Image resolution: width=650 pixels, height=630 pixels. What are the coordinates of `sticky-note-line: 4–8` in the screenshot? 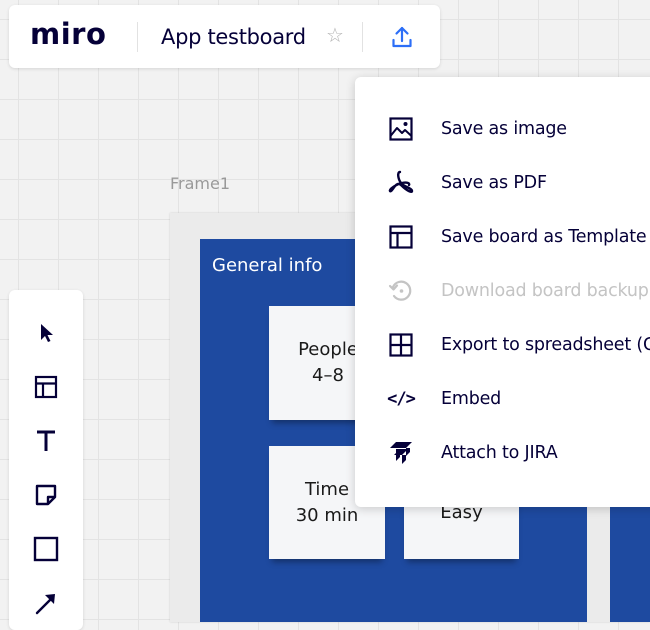 It's located at (328, 375).